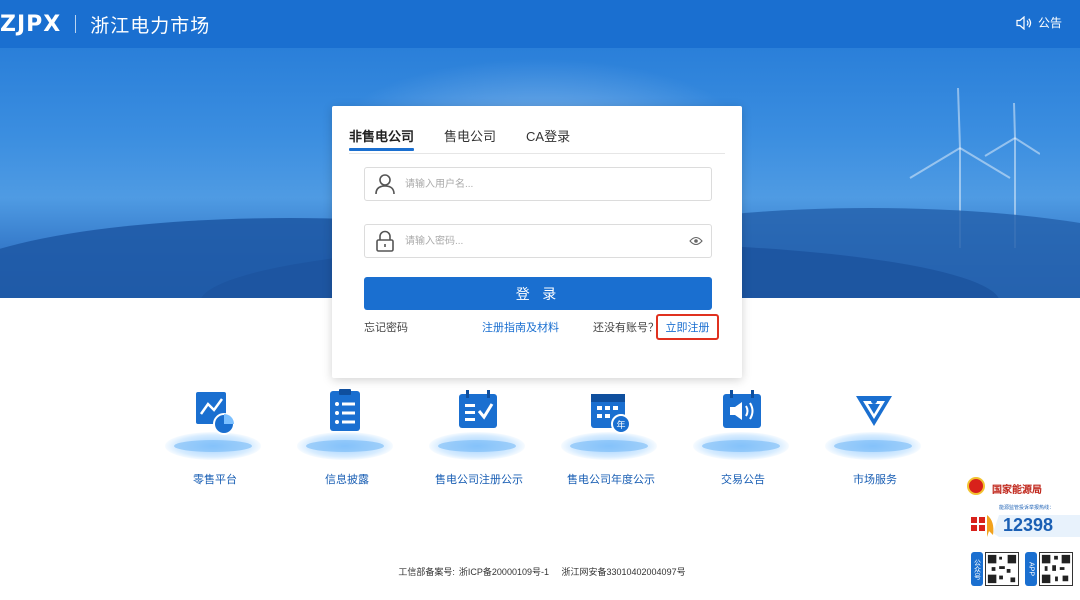  What do you see at coordinates (470, 138) in the screenshot?
I see `tab-retail-company: 售电公司` at bounding box center [470, 138].